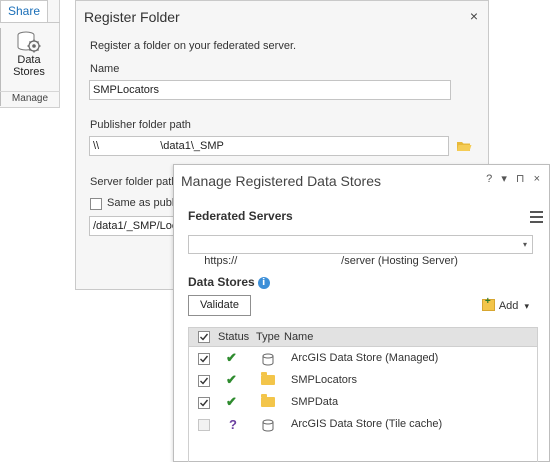 This screenshot has height=462, width=550. What do you see at coordinates (281, 181) in the screenshot?
I see `manage-dialog-title: Manage Registered Data Stores` at bounding box center [281, 181].